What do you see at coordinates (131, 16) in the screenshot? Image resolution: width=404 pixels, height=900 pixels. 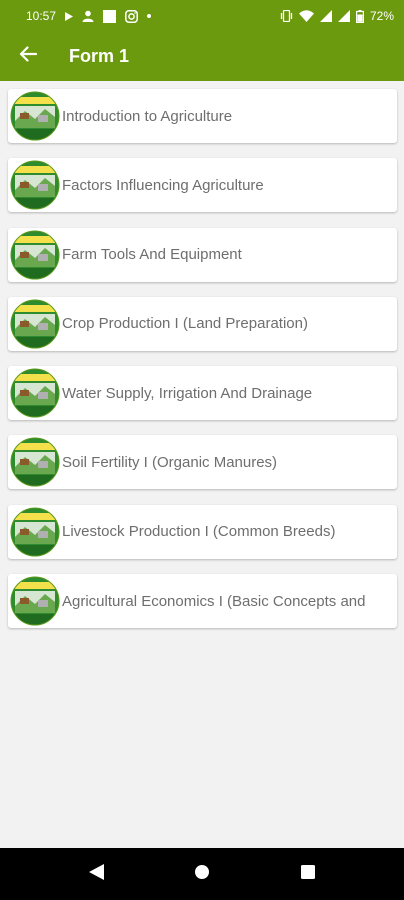 I see `instagram-icon` at bounding box center [131, 16].